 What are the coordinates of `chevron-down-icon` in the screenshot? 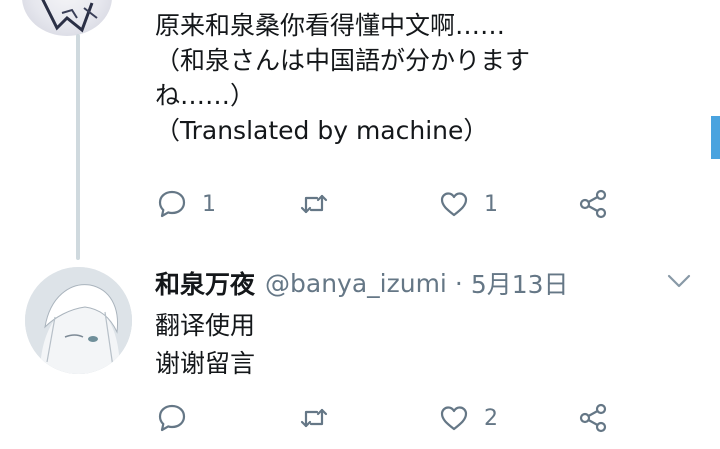 It's located at (679, 281).